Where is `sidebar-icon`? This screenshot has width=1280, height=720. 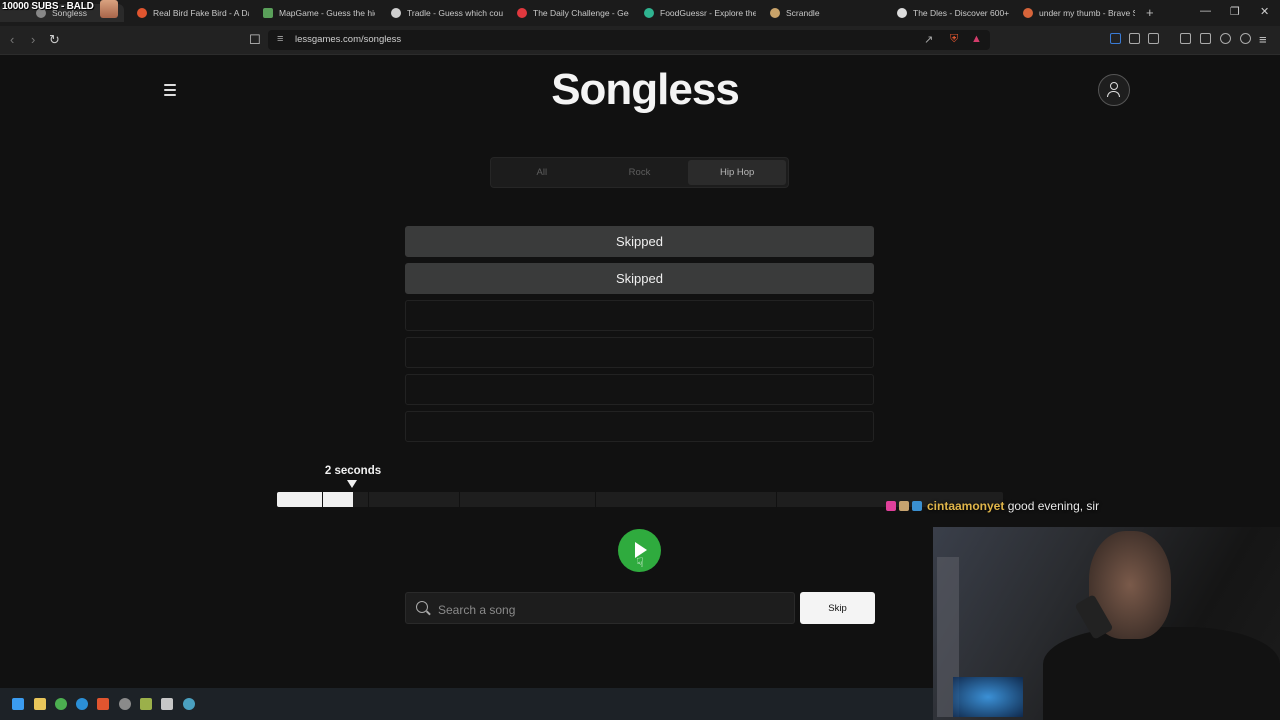 sidebar-icon is located at coordinates (1185, 38).